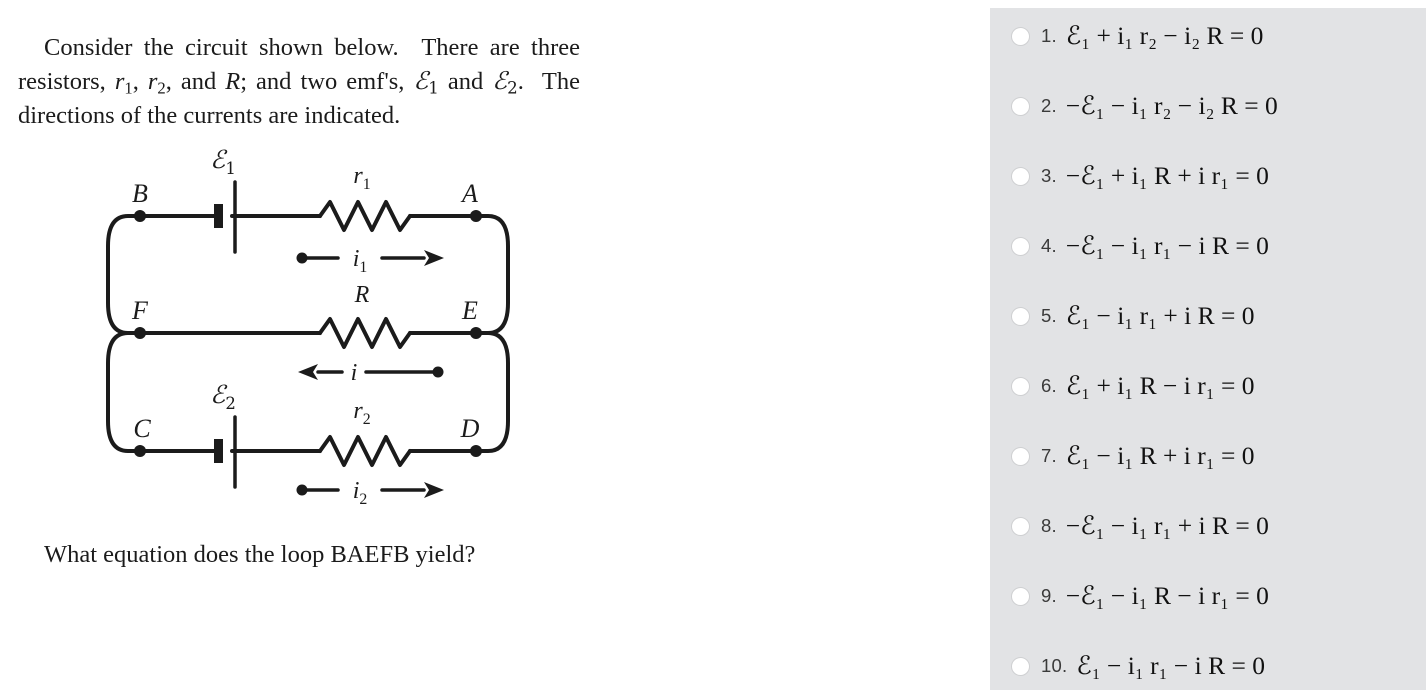  Describe the element at coordinates (434, 258) in the screenshot. I see `current-i1-arrowhead` at that location.